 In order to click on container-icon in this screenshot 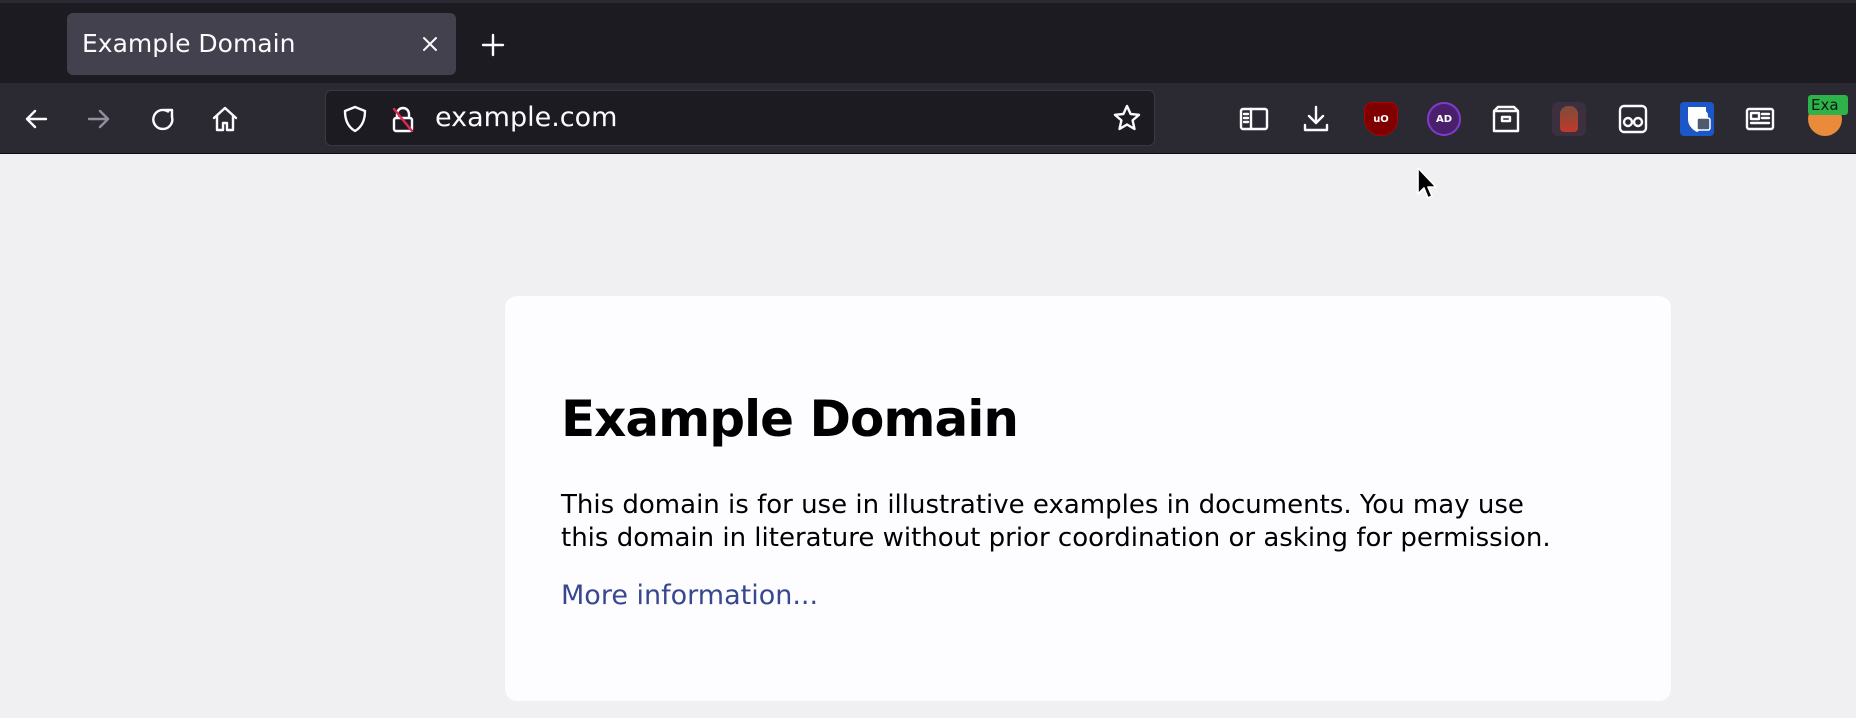, I will do `click(1506, 119)`.